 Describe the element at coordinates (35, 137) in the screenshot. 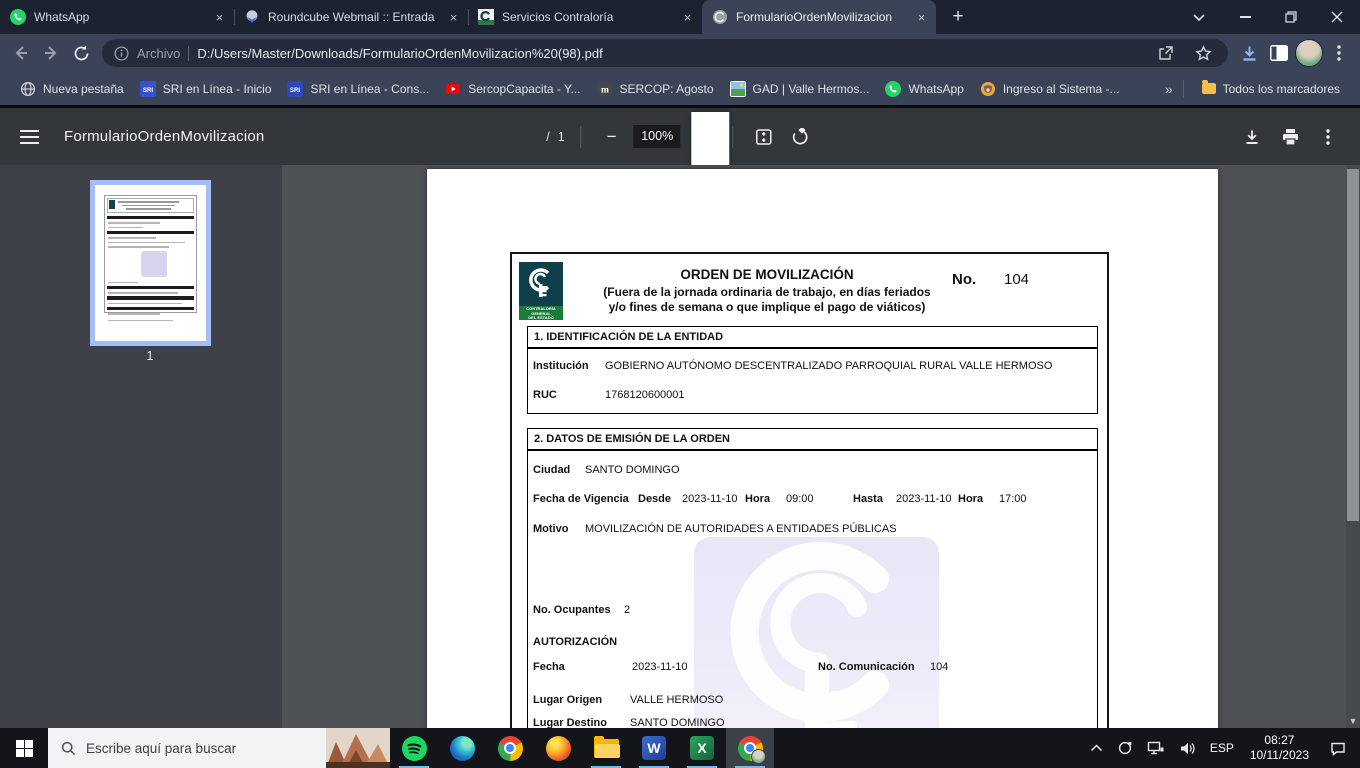

I see `pdf-menu-icon` at that location.